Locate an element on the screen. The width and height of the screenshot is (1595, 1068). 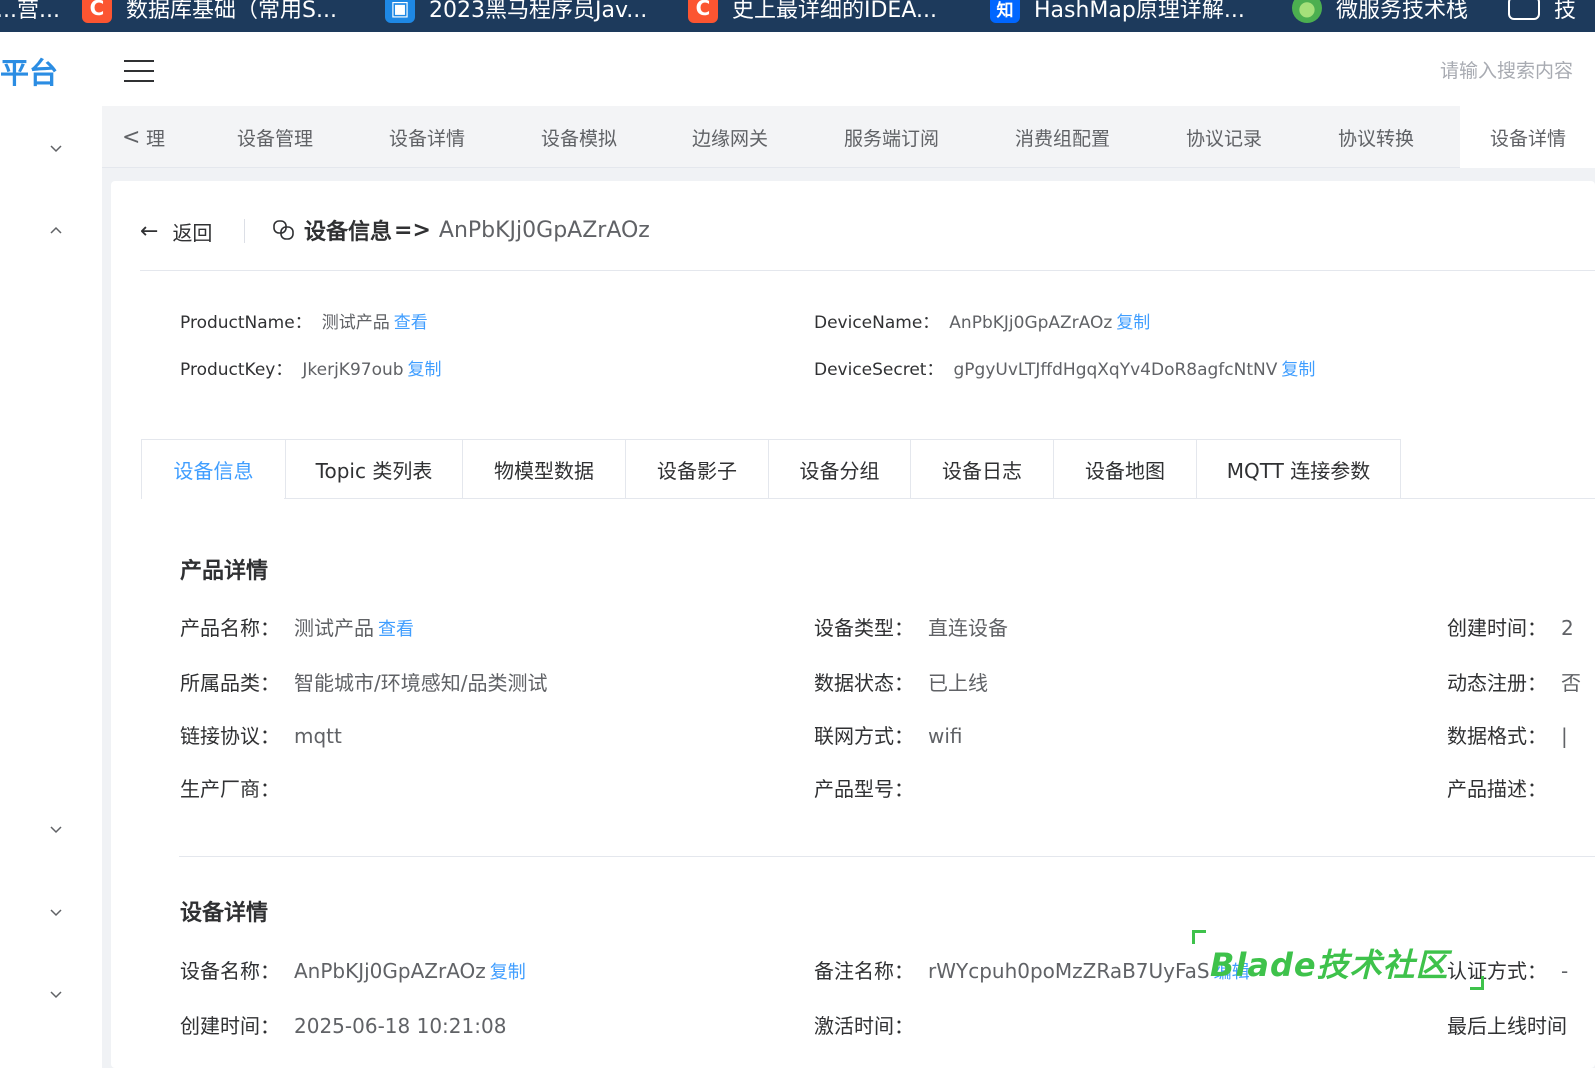
globe-icon: ● is located at coordinates (1307, 11).